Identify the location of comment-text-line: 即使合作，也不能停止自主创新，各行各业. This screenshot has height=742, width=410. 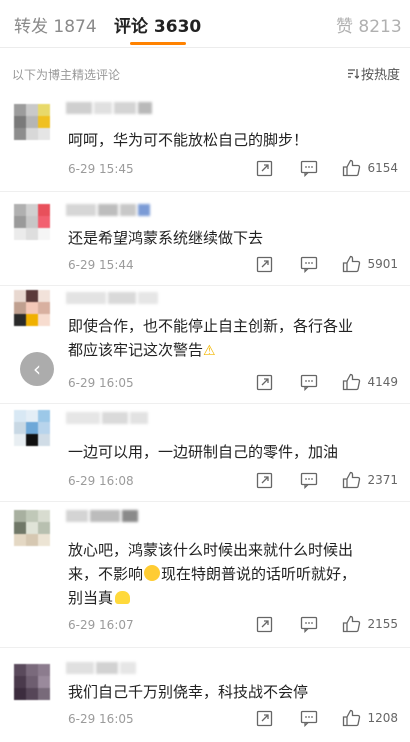
(211, 326).